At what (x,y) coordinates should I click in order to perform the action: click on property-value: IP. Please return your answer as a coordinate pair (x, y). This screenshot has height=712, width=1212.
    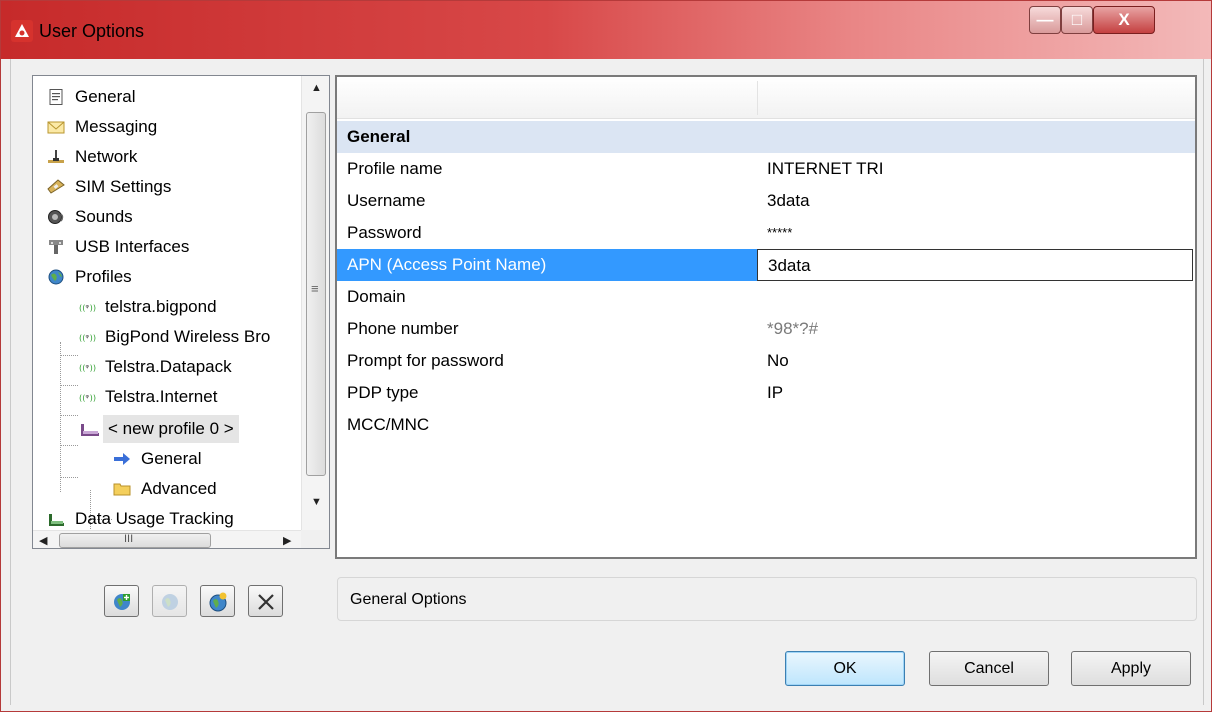
    Looking at the image, I should click on (770, 393).